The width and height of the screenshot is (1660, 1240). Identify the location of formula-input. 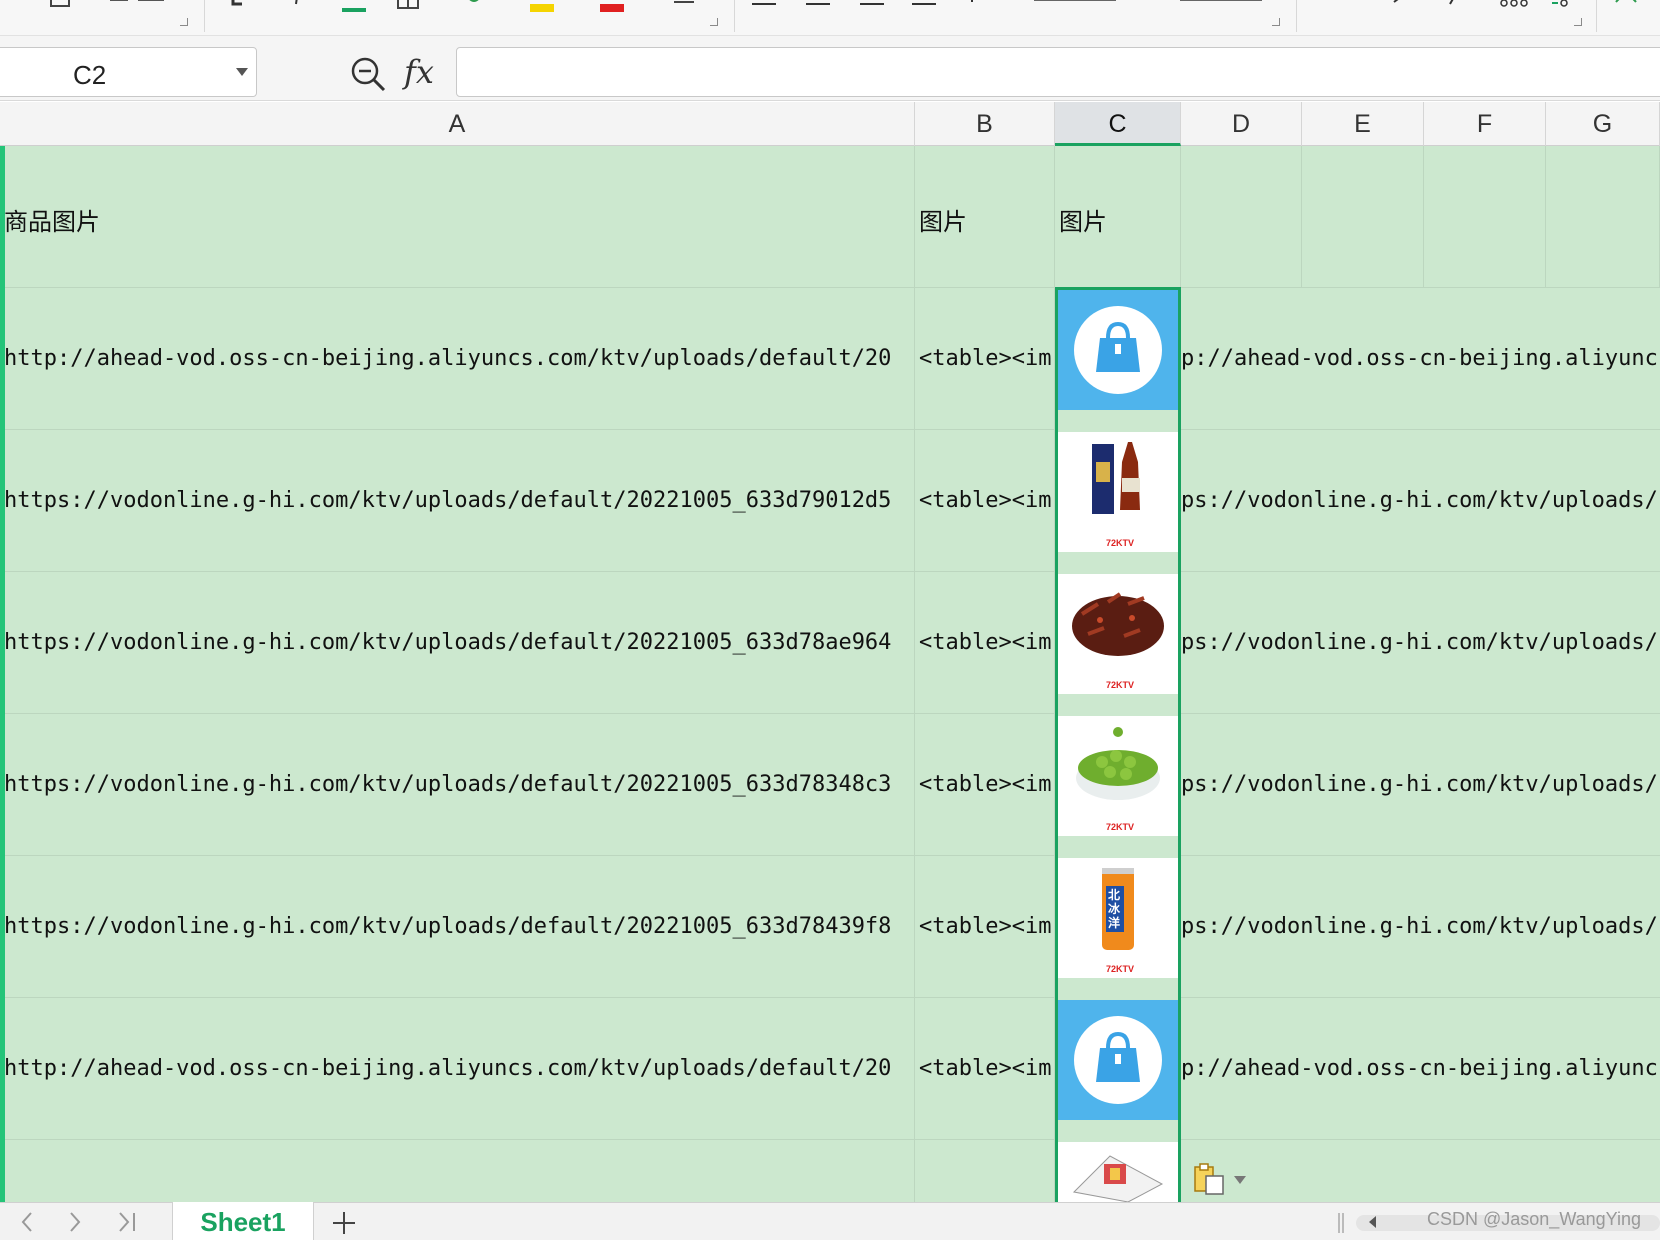
(1058, 72).